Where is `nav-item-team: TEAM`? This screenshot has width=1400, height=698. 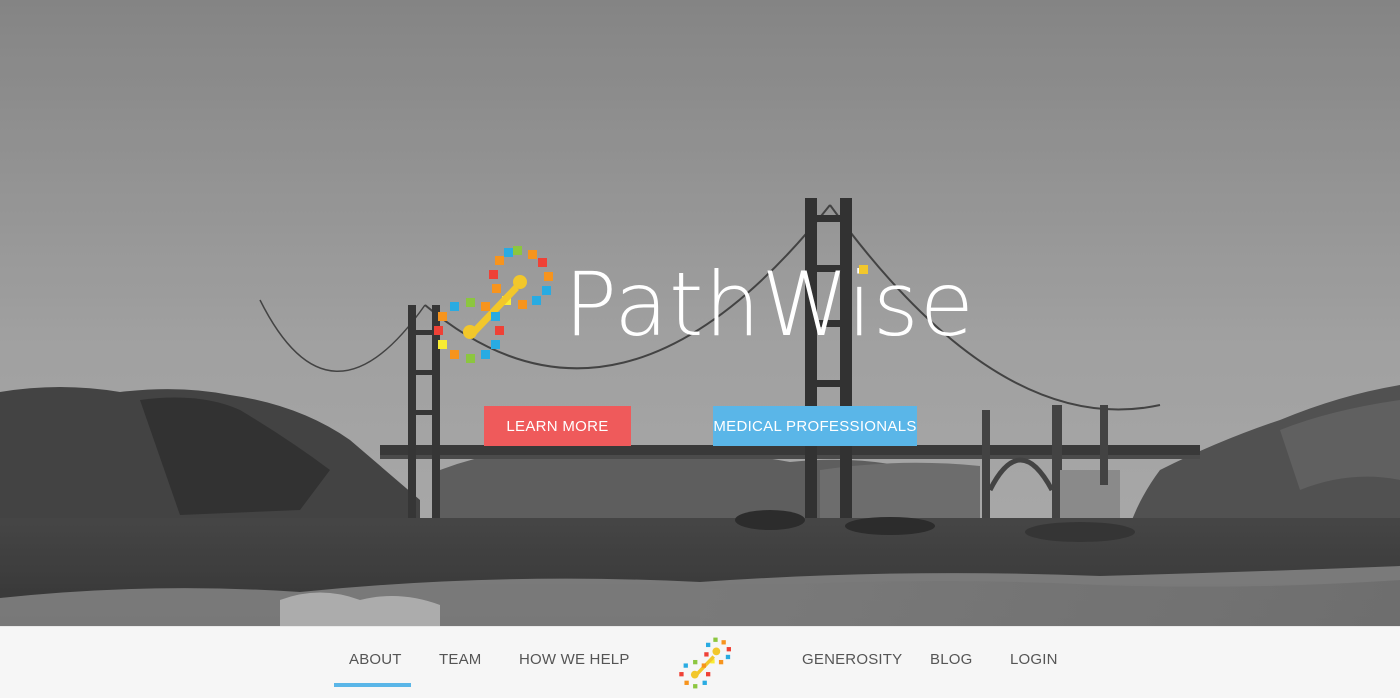
nav-item-team: TEAM is located at coordinates (460, 659).